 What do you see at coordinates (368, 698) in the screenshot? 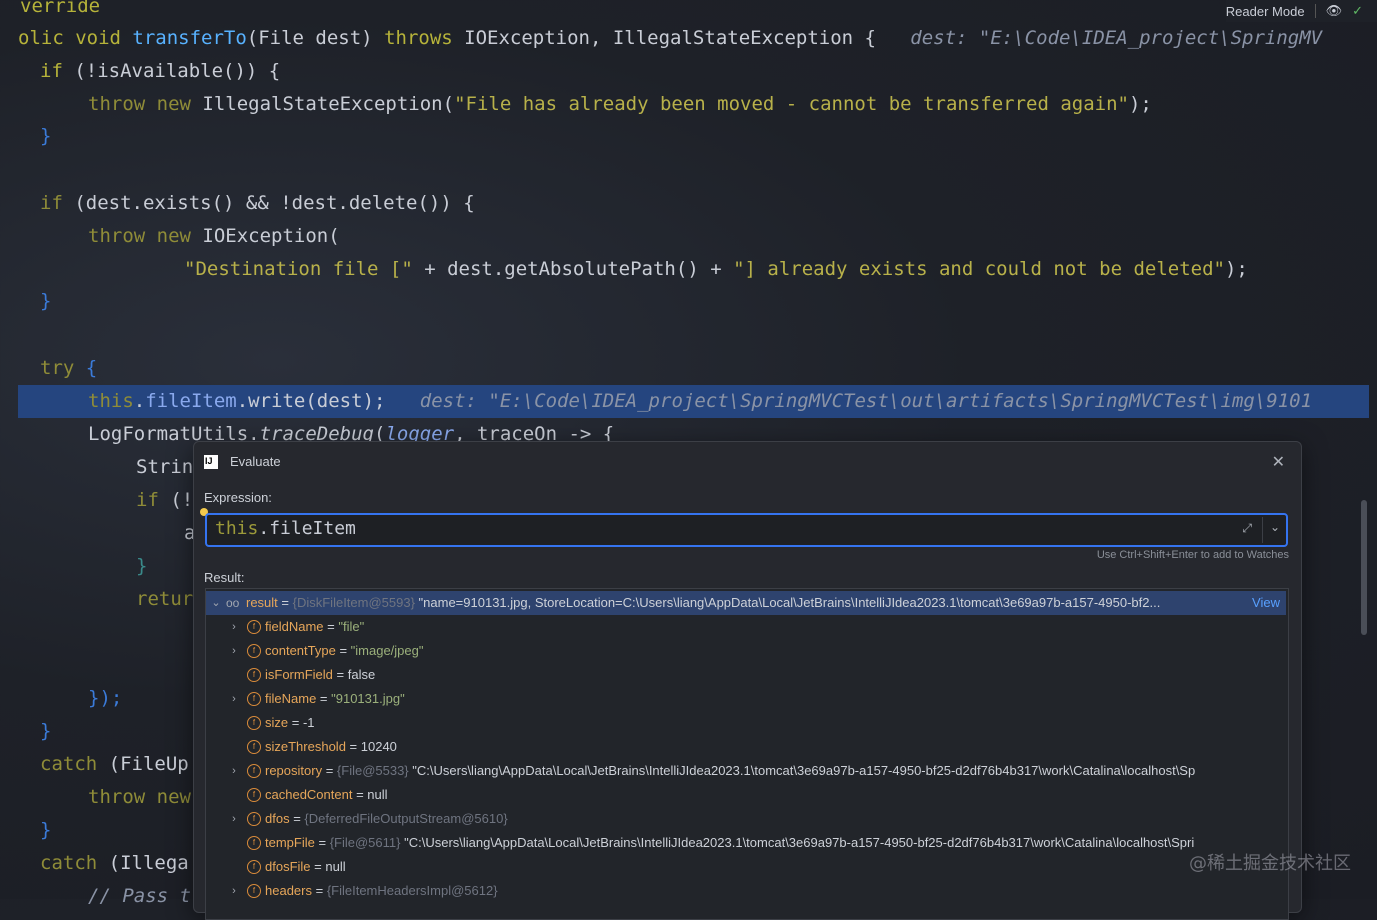
I see `field-value: "910131.jpg"` at bounding box center [368, 698].